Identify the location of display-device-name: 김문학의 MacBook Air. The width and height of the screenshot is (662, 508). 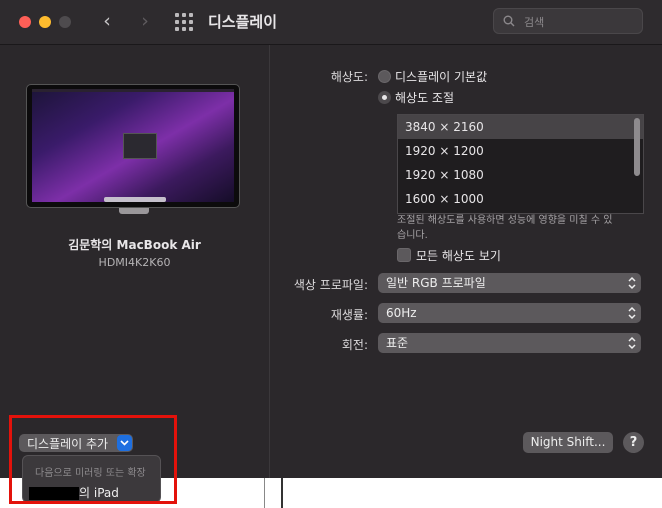
(134, 245).